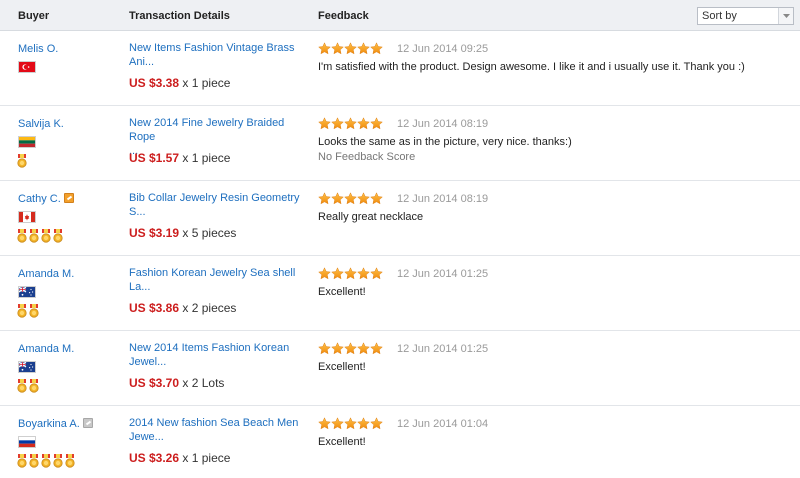 Image resolution: width=800 pixels, height=478 pixels. What do you see at coordinates (343, 16) in the screenshot?
I see `column-header-feedback: Feedback` at bounding box center [343, 16].